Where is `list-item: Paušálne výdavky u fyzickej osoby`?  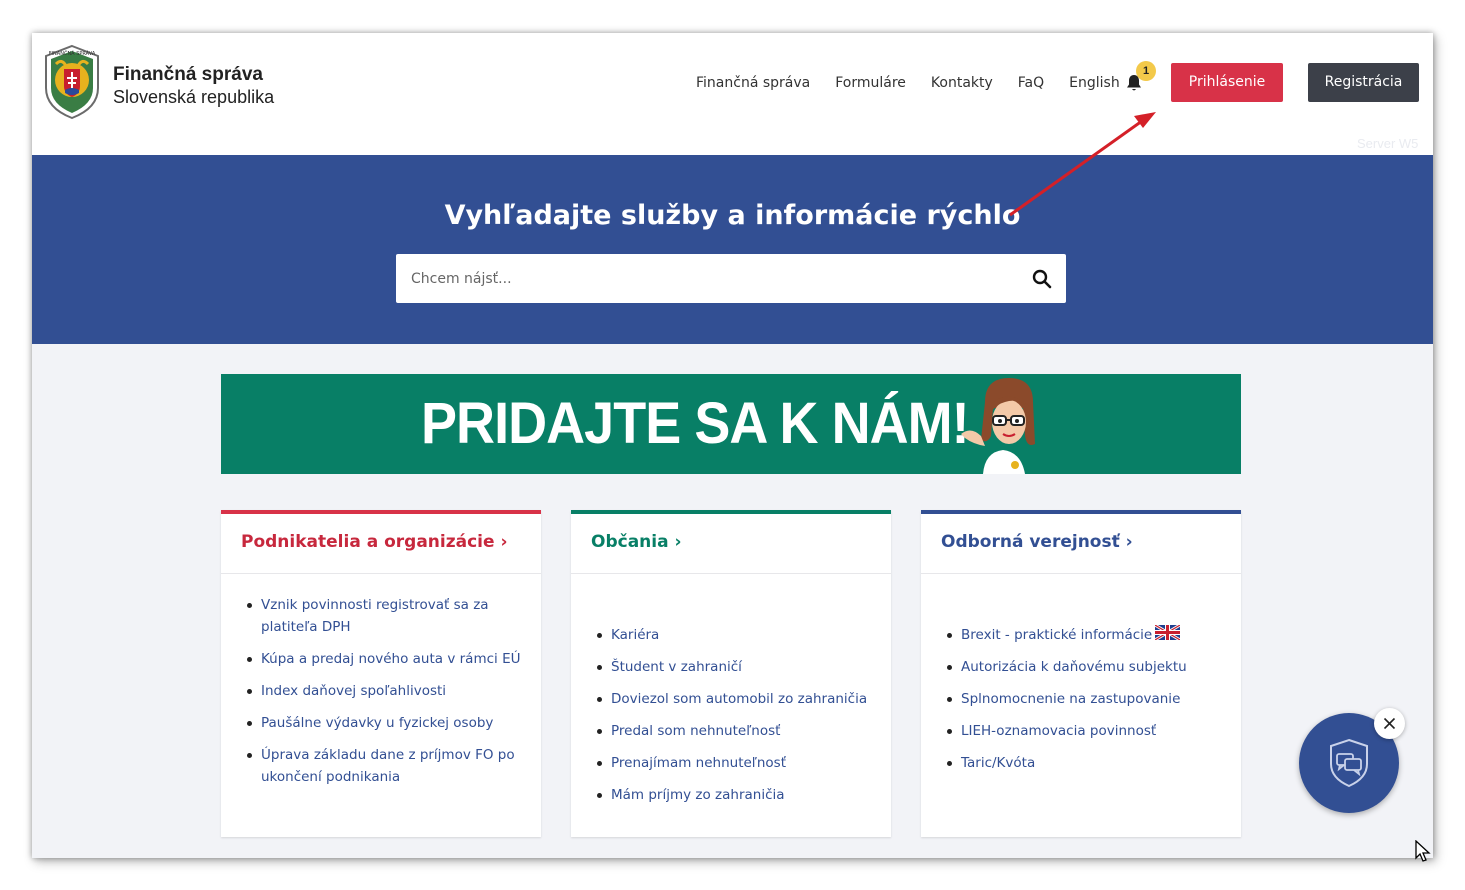
list-item: Paušálne výdavky u fyzickej osoby is located at coordinates (384, 723).